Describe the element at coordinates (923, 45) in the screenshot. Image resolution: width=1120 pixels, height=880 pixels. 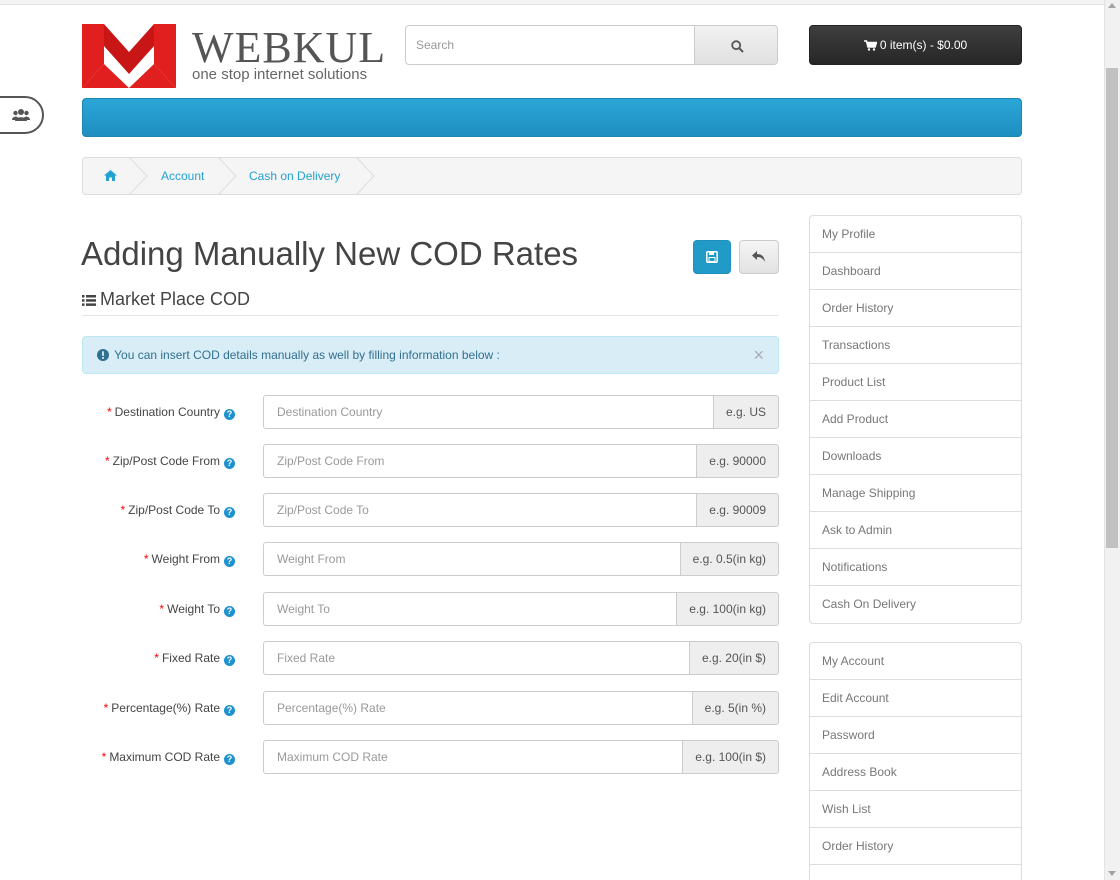
I see `cart-label: 0 item(s) - $0.00` at that location.